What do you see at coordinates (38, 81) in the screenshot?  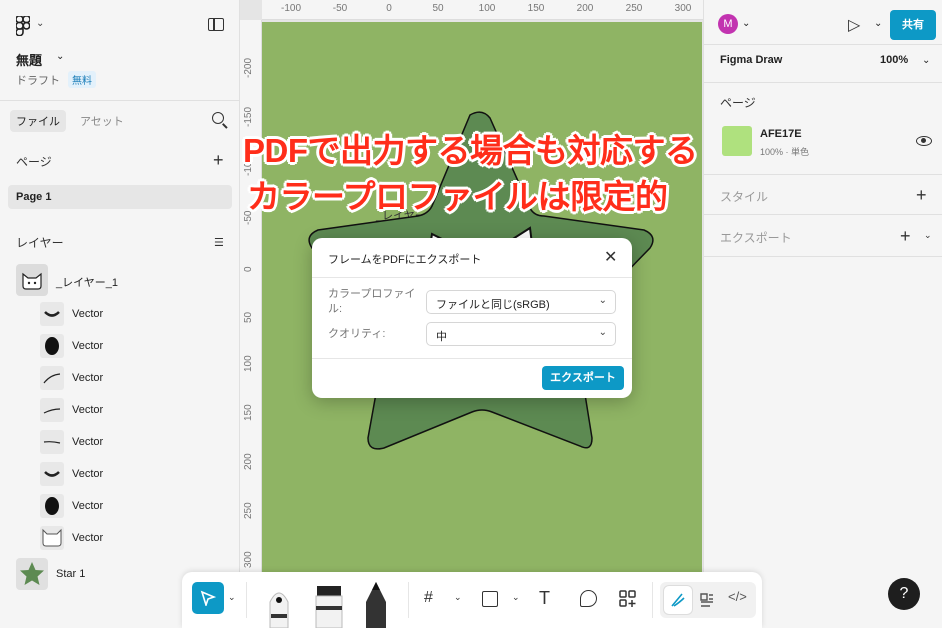 I see `draft-label: ドラフト` at bounding box center [38, 81].